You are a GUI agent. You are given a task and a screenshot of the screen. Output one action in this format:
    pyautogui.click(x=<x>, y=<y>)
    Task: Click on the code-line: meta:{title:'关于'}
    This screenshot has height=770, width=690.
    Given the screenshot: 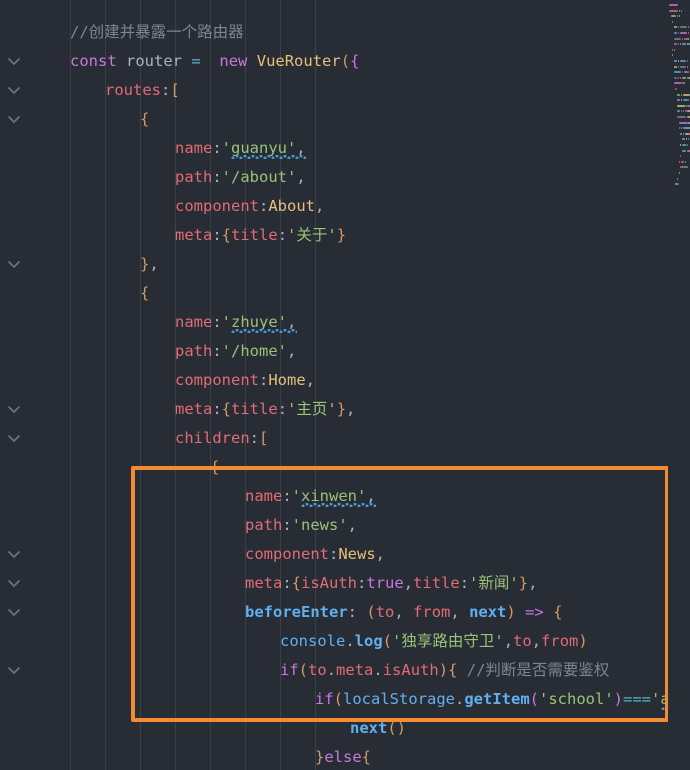 What is the action you would take?
    pyautogui.click(x=260, y=235)
    